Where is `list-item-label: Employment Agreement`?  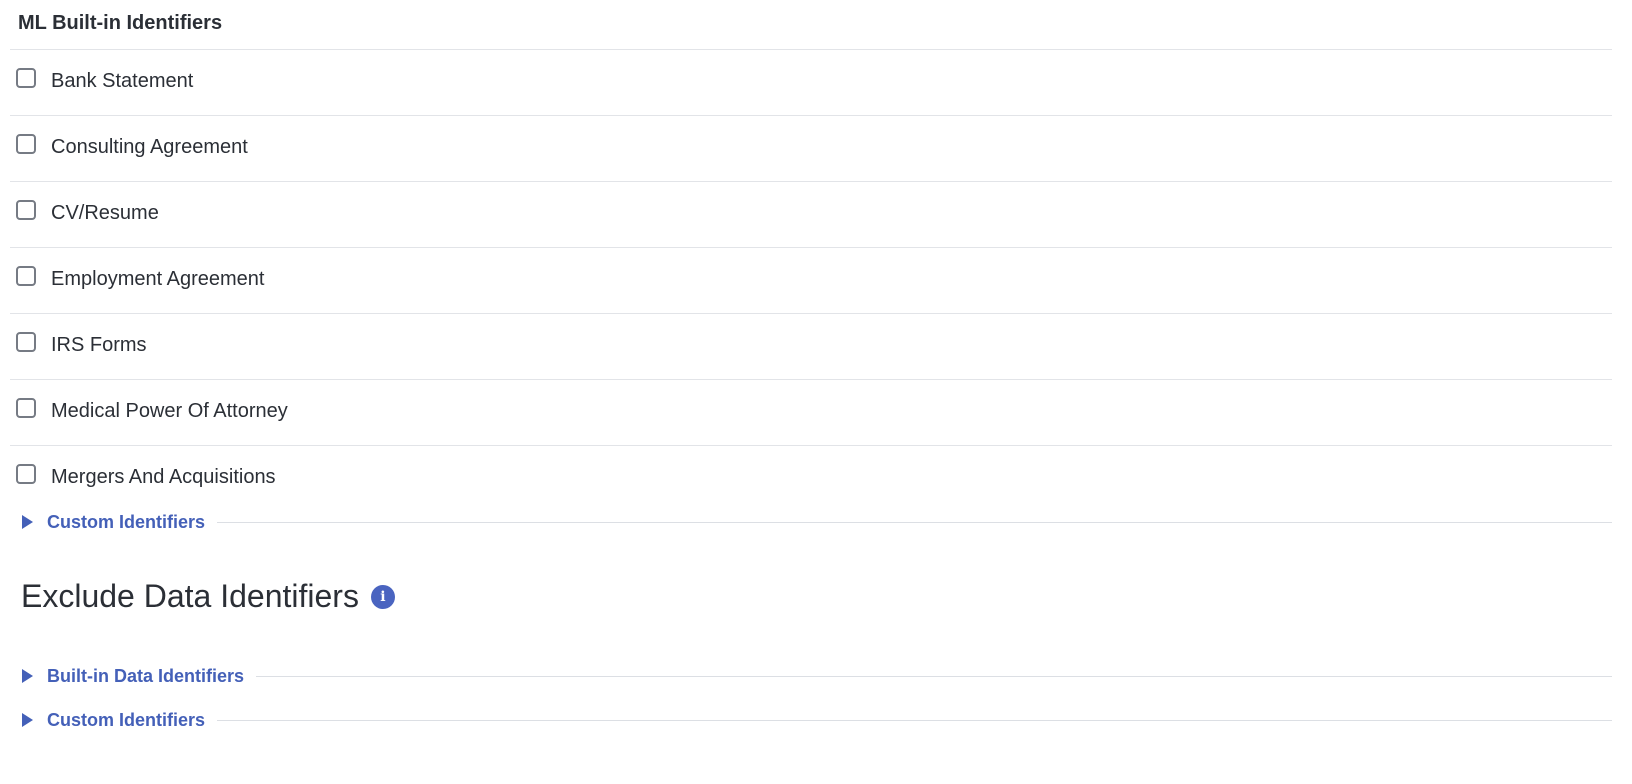
list-item-label: Employment Agreement is located at coordinates (157, 279).